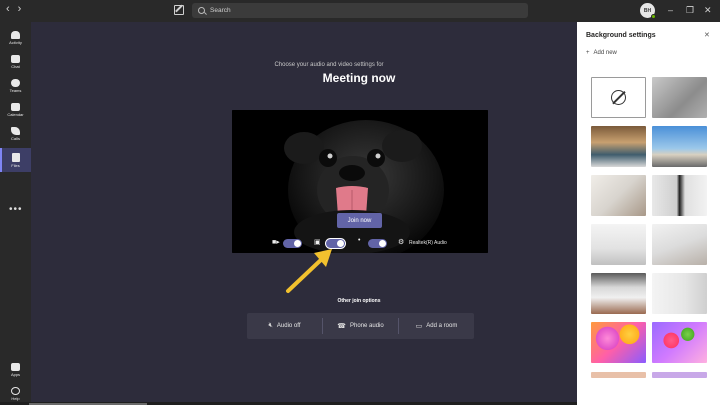 This screenshot has height=405, width=720. Describe the element at coordinates (15, 157) in the screenshot. I see `file-icon` at that location.